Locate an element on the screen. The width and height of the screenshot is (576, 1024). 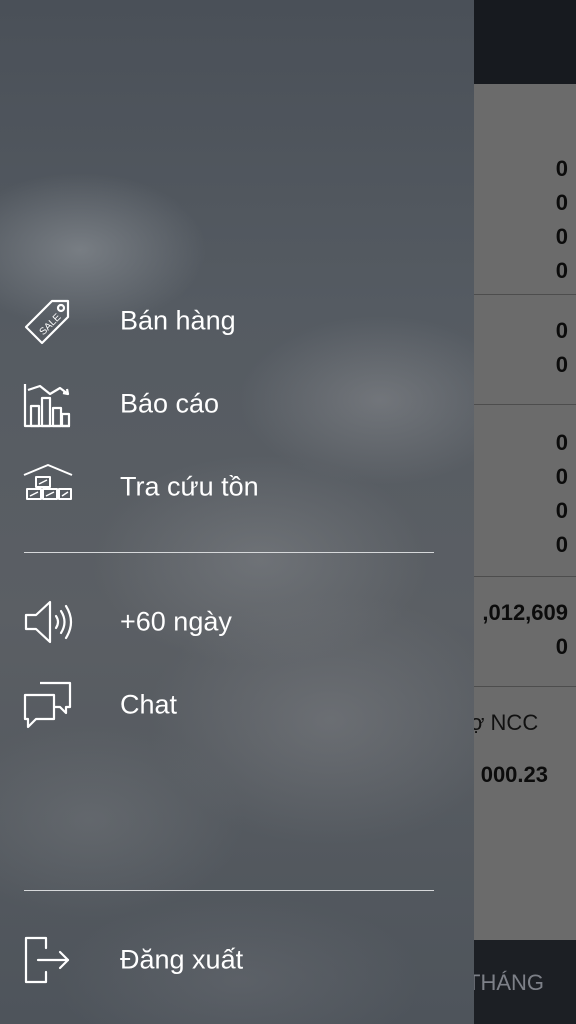
chat-icon is located at coordinates (48, 705).